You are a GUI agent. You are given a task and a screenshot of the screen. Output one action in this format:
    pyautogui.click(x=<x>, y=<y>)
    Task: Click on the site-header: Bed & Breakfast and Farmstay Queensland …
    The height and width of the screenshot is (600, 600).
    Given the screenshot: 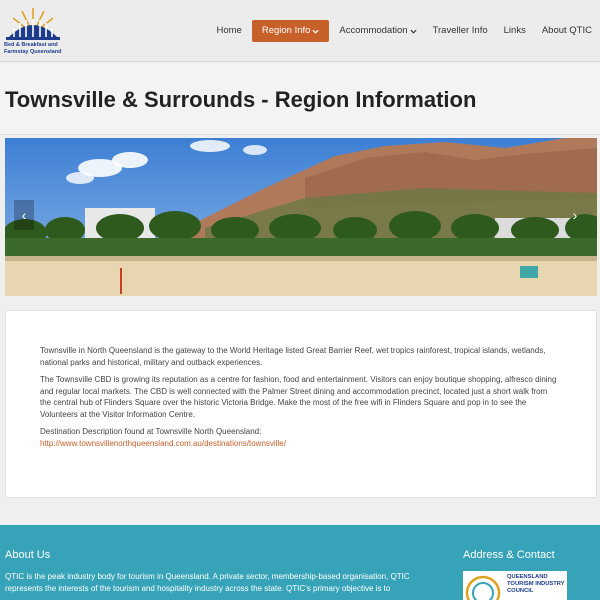 What is the action you would take?
    pyautogui.click(x=300, y=31)
    